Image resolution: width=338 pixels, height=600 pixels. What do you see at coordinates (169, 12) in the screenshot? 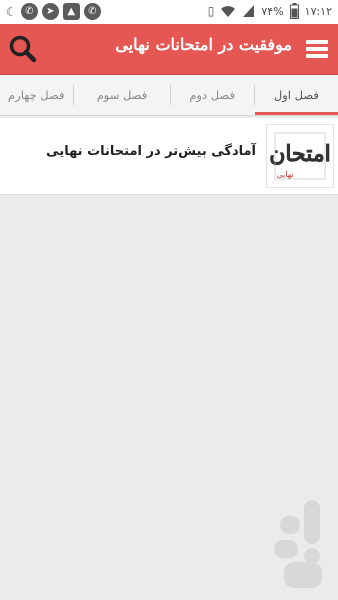
I see `status-bar: ☾ ✆ ➤ ▲ ✆ ▯ ۷۴% ۱۷:۱۲` at bounding box center [169, 12].